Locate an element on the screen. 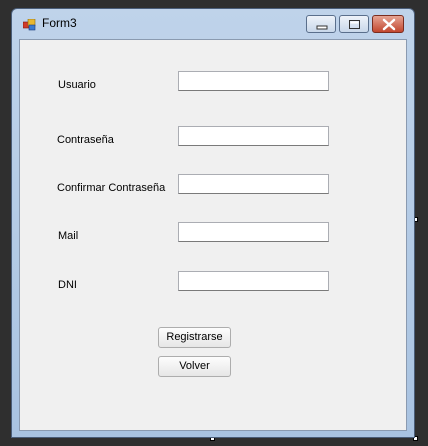  label-usuario: Usuario is located at coordinates (77, 85).